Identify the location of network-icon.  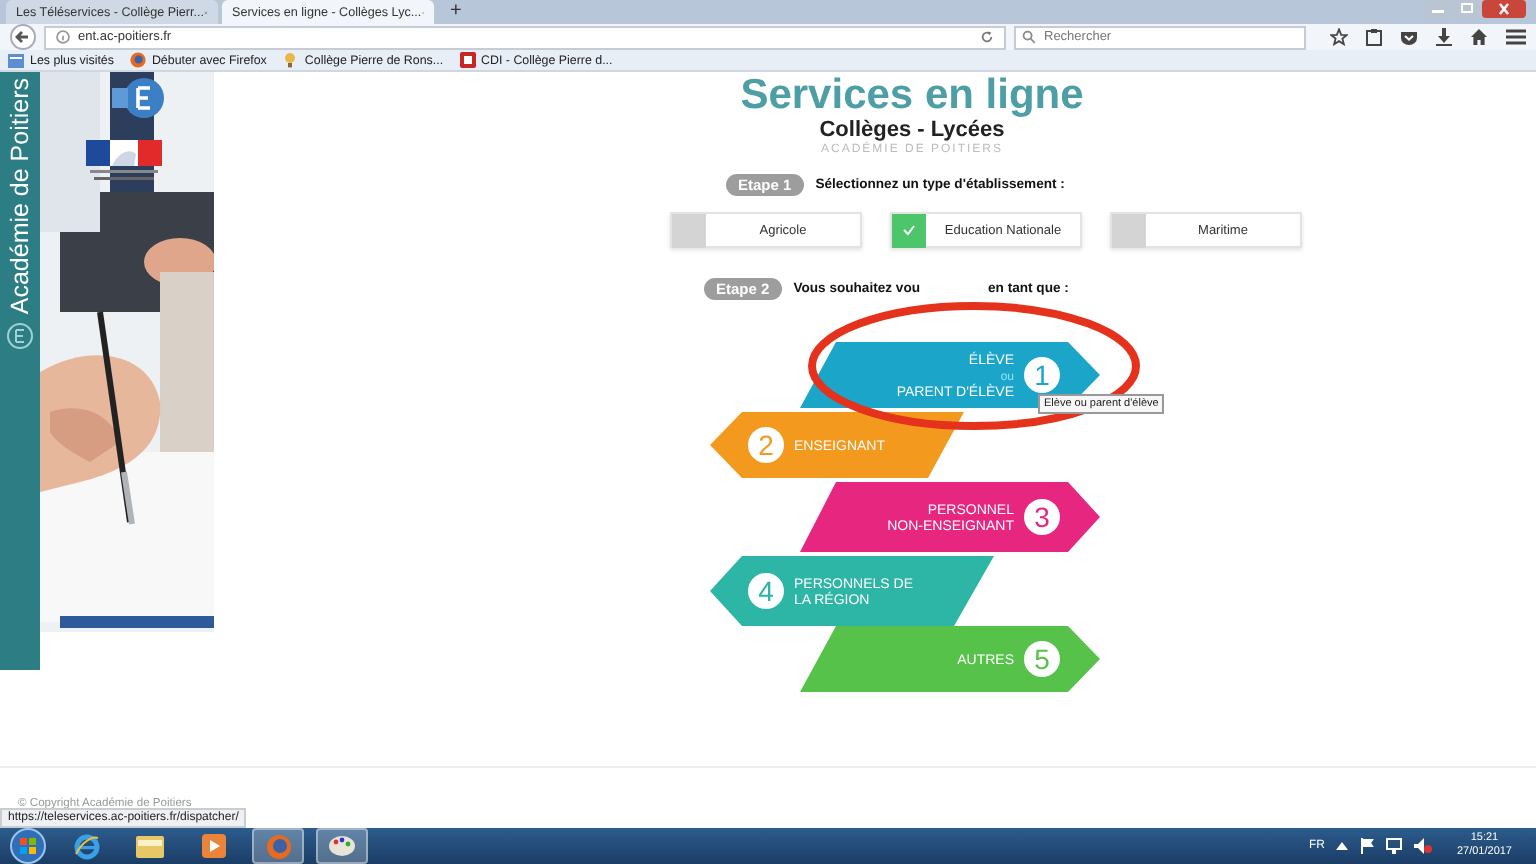
(1394, 846).